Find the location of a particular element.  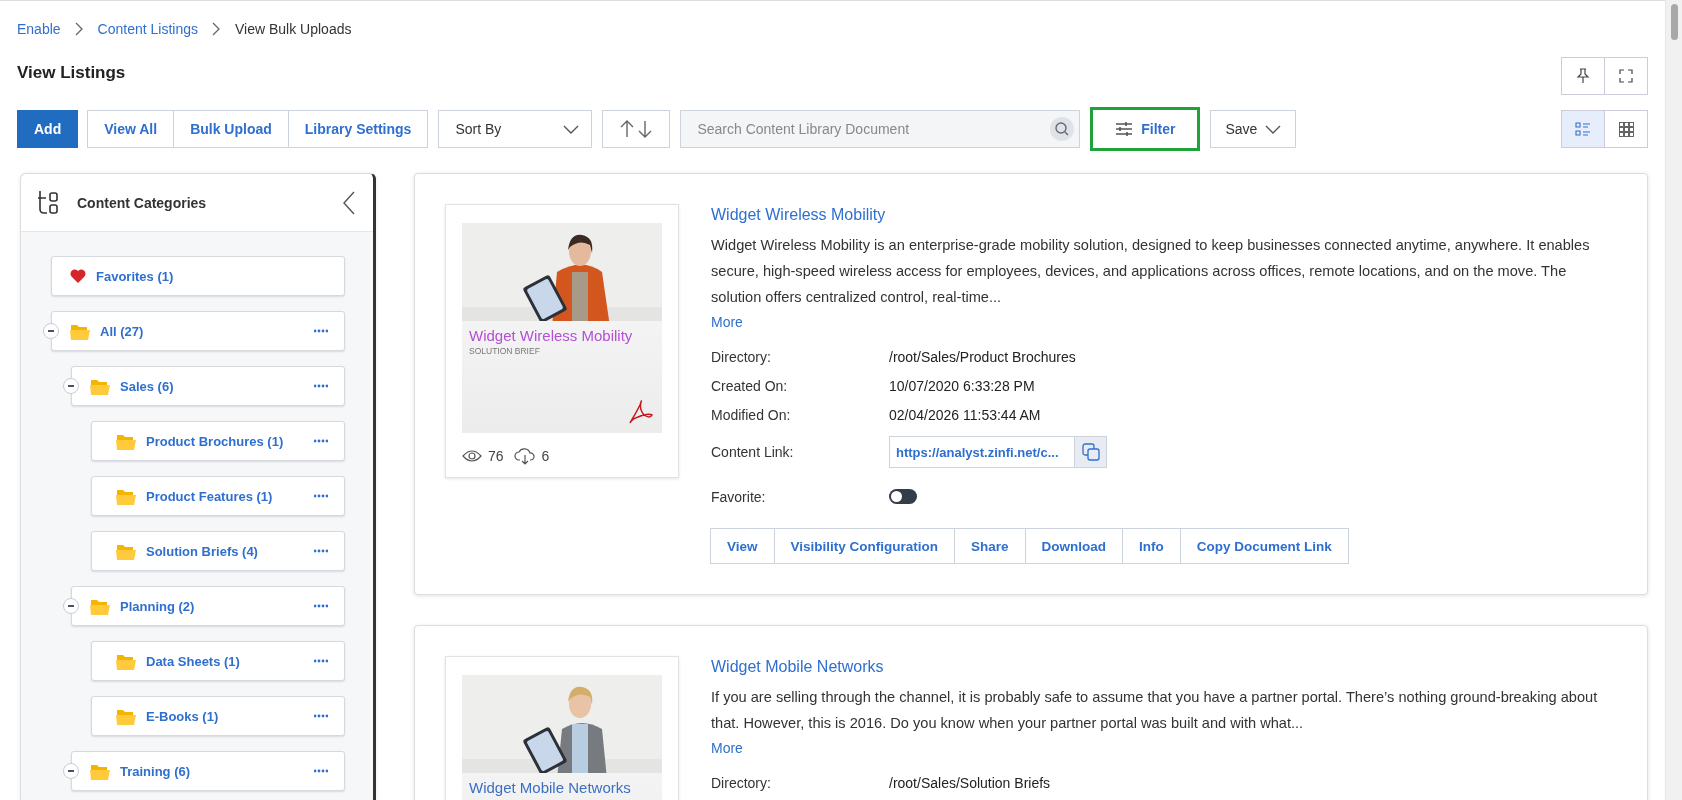

action-button: Visibility Configuration is located at coordinates (864, 546).